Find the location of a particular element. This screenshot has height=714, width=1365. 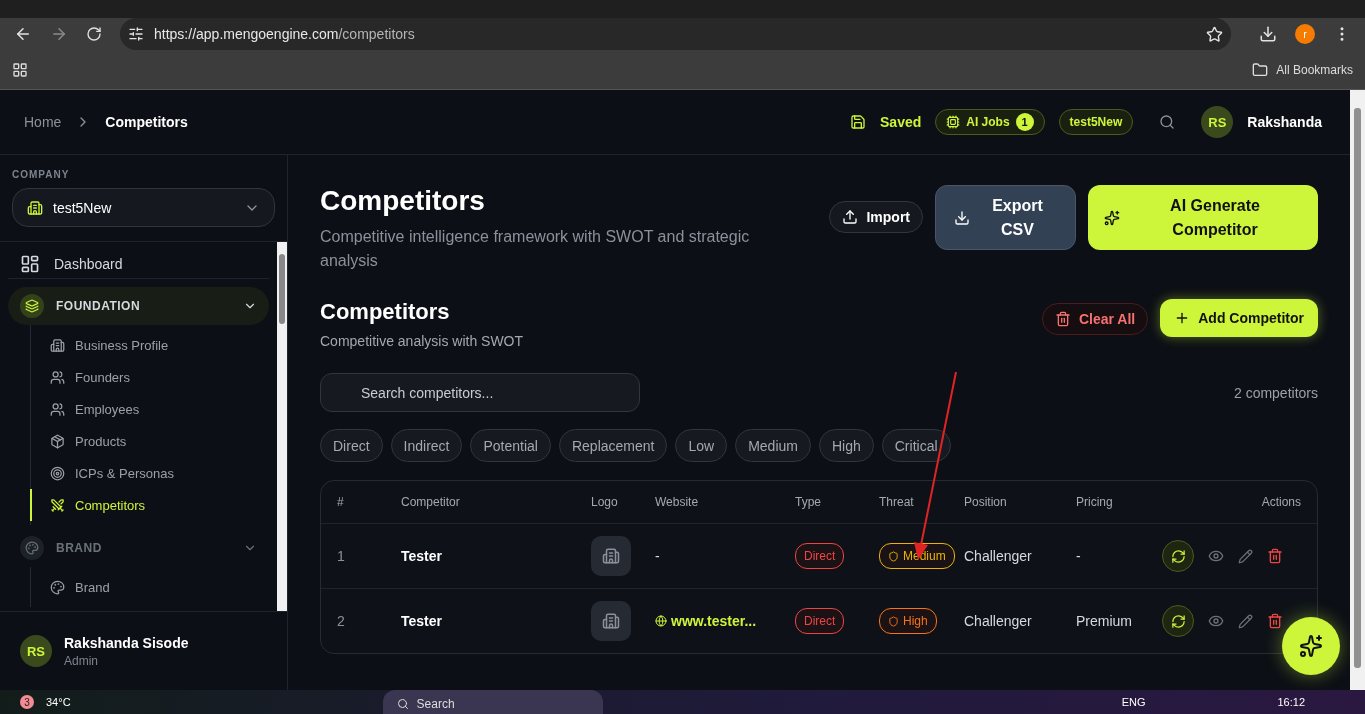

nav-section: BRAND is located at coordinates (138, 548).